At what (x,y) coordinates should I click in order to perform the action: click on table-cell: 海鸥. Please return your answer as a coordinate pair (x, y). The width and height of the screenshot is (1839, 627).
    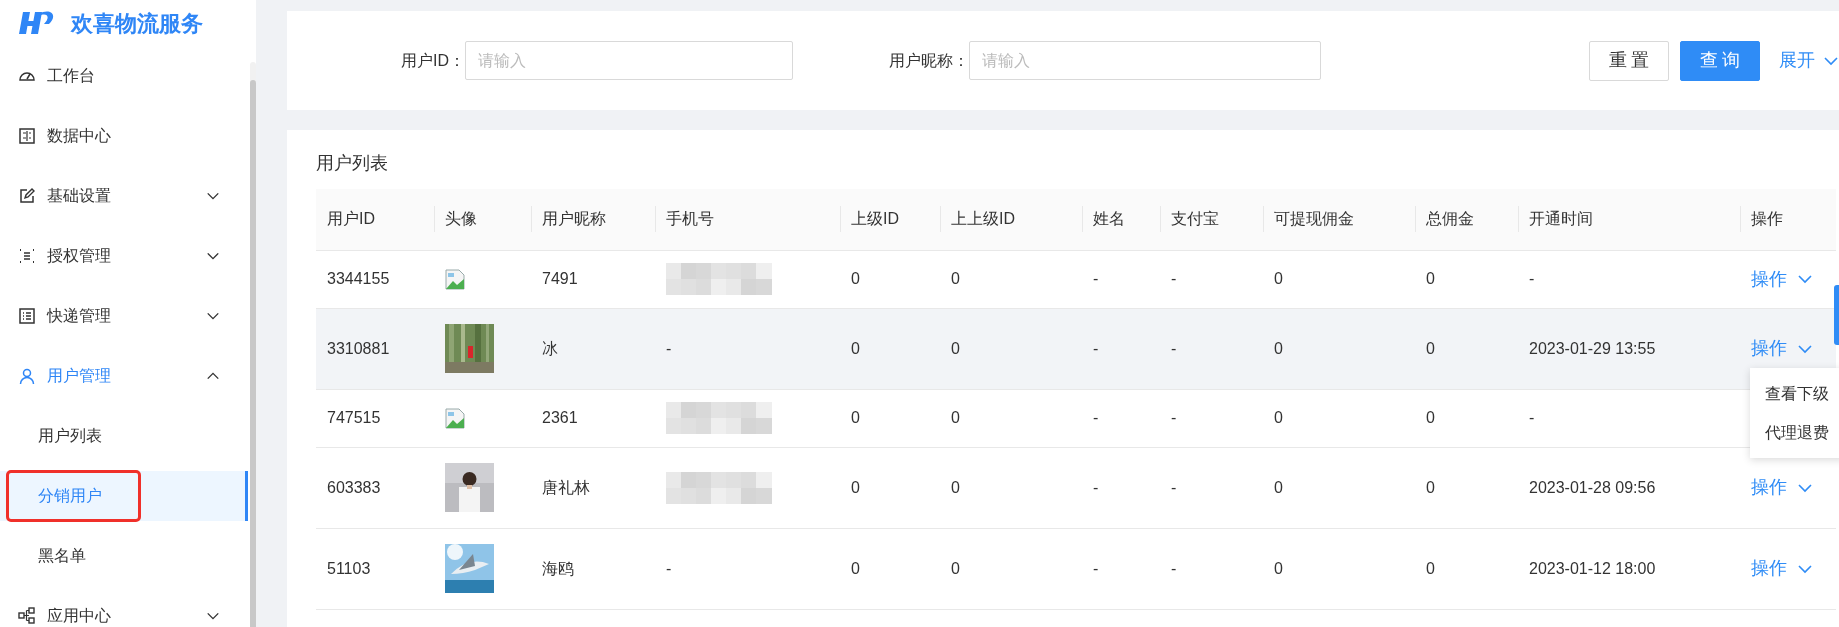
    Looking at the image, I should click on (558, 568).